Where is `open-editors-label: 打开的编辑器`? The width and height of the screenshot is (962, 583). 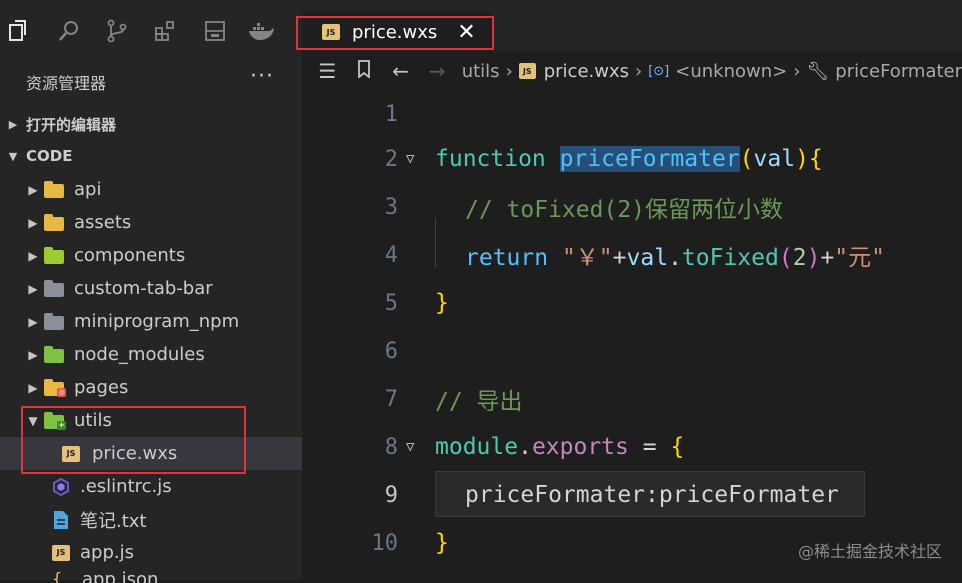 open-editors-label: 打开的编辑器 is located at coordinates (71, 124).